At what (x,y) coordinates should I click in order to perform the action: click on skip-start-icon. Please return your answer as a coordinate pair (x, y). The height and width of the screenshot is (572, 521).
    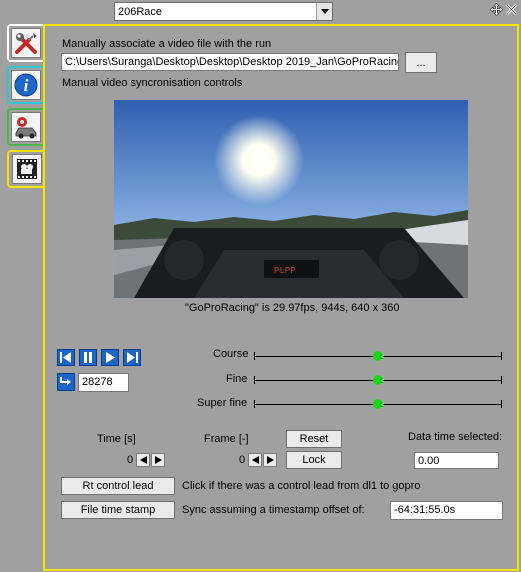
    Looking at the image, I should click on (65, 357).